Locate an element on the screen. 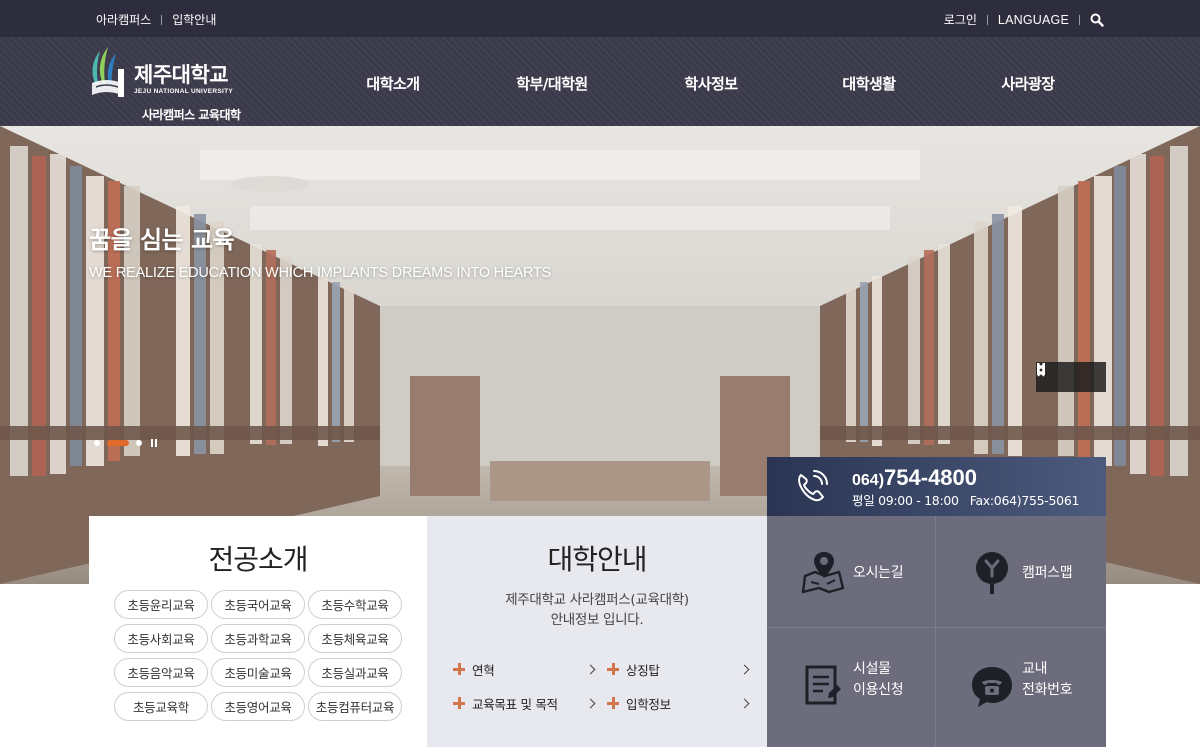  top-utility-bar: 아라캠퍼스 입학안내 로그인 LANGUAGE is located at coordinates (600, 18).